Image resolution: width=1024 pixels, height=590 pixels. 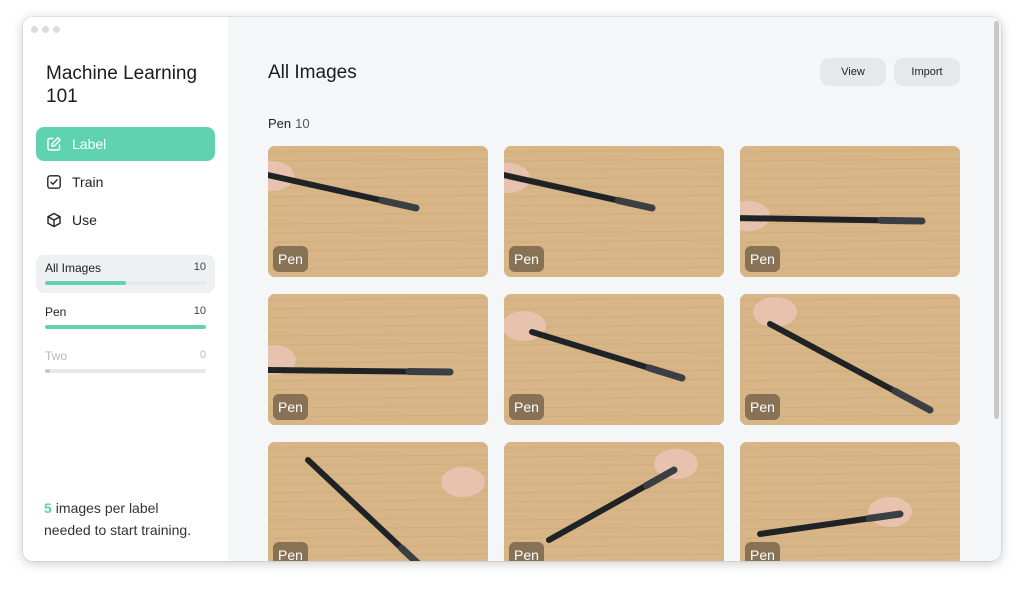 What do you see at coordinates (56, 312) in the screenshot?
I see `label-name: Pen` at bounding box center [56, 312].